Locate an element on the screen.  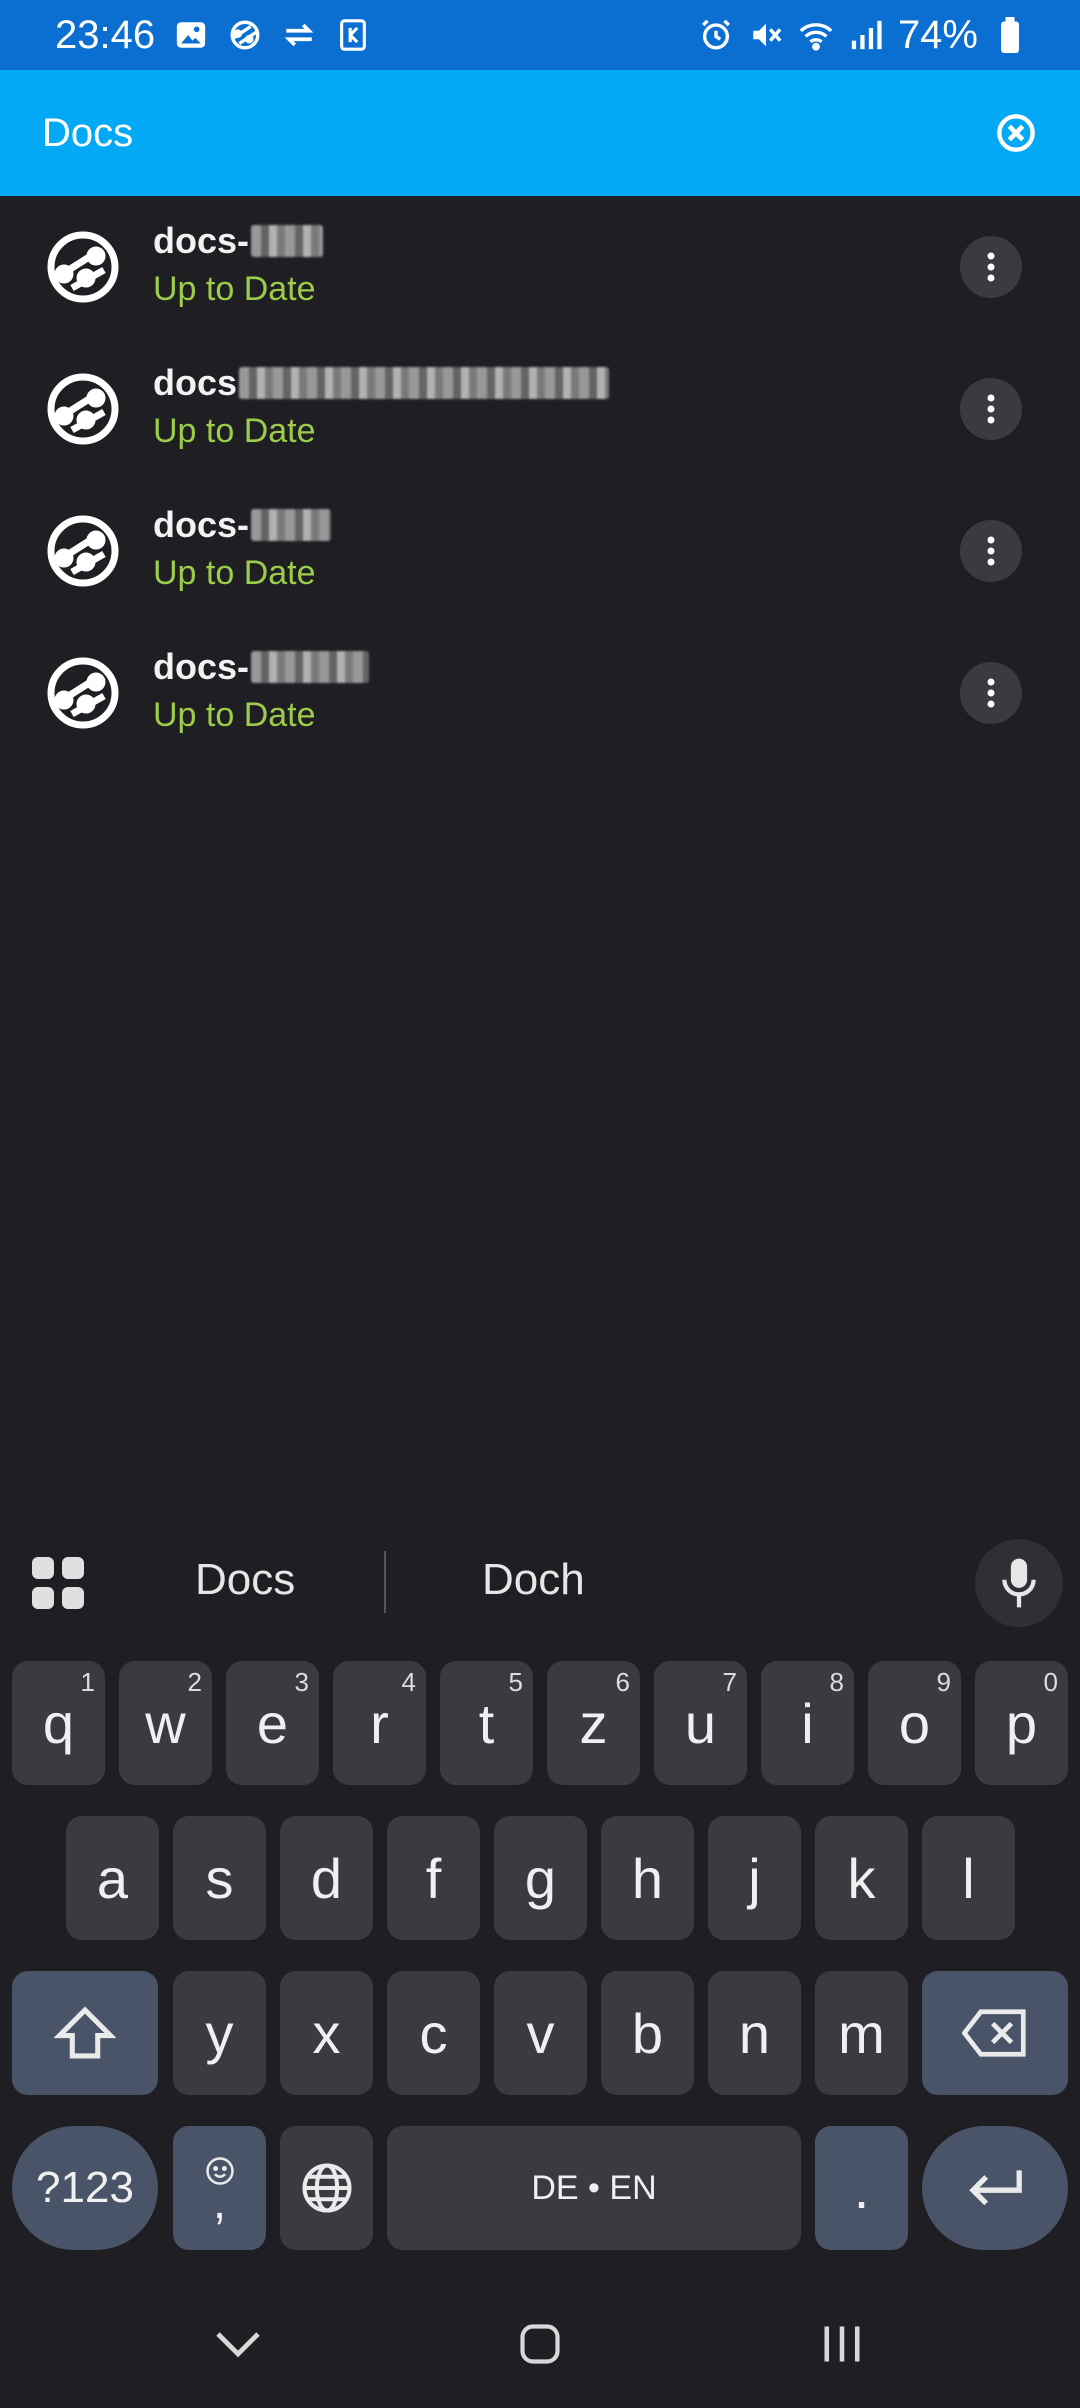
chevron-down-icon is located at coordinates (238, 2345).